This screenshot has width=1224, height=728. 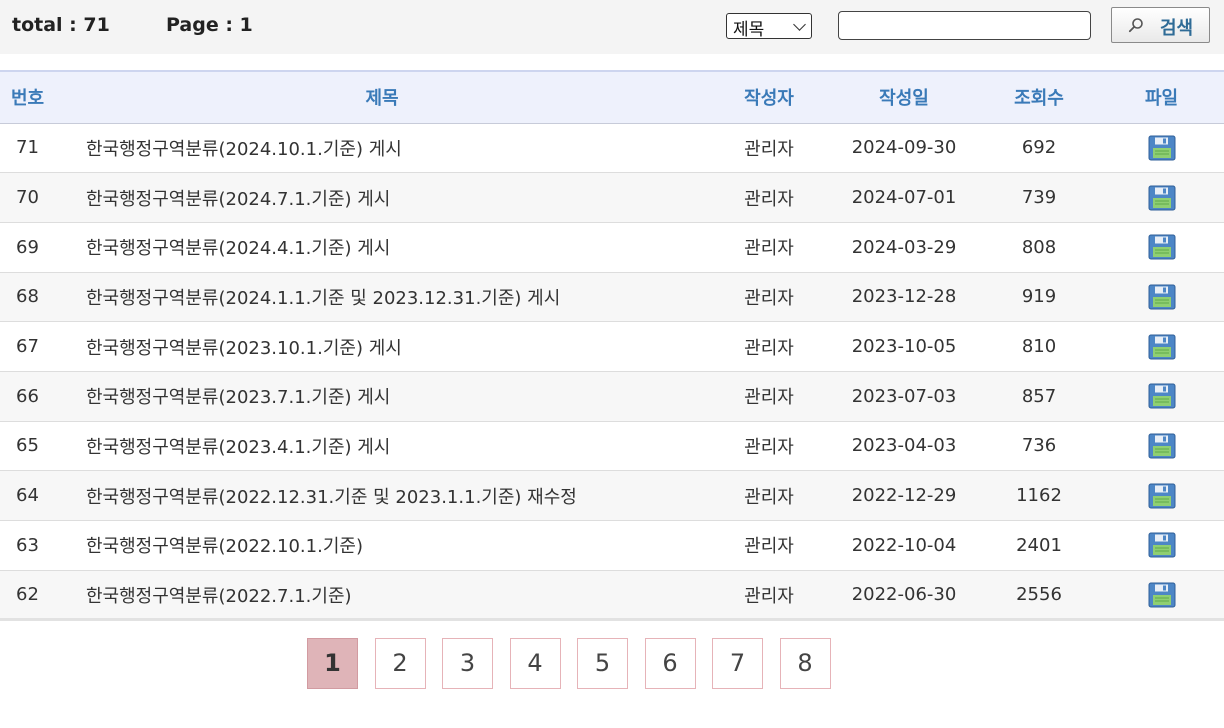 I want to click on column-header-title: 제목, so click(x=382, y=97).